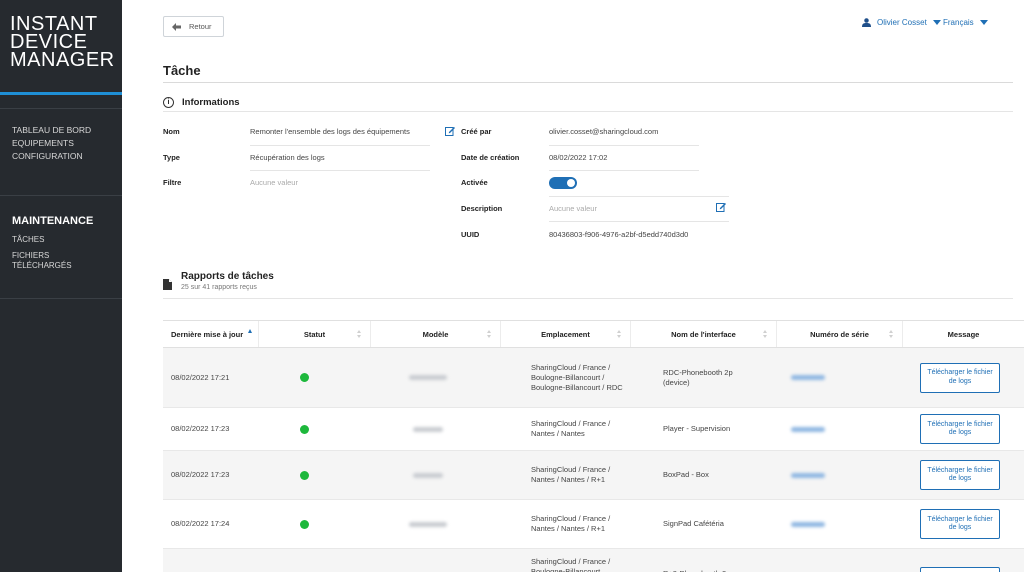 The width and height of the screenshot is (1024, 572). I want to click on reports-title: Rapports de tâches, so click(227, 276).